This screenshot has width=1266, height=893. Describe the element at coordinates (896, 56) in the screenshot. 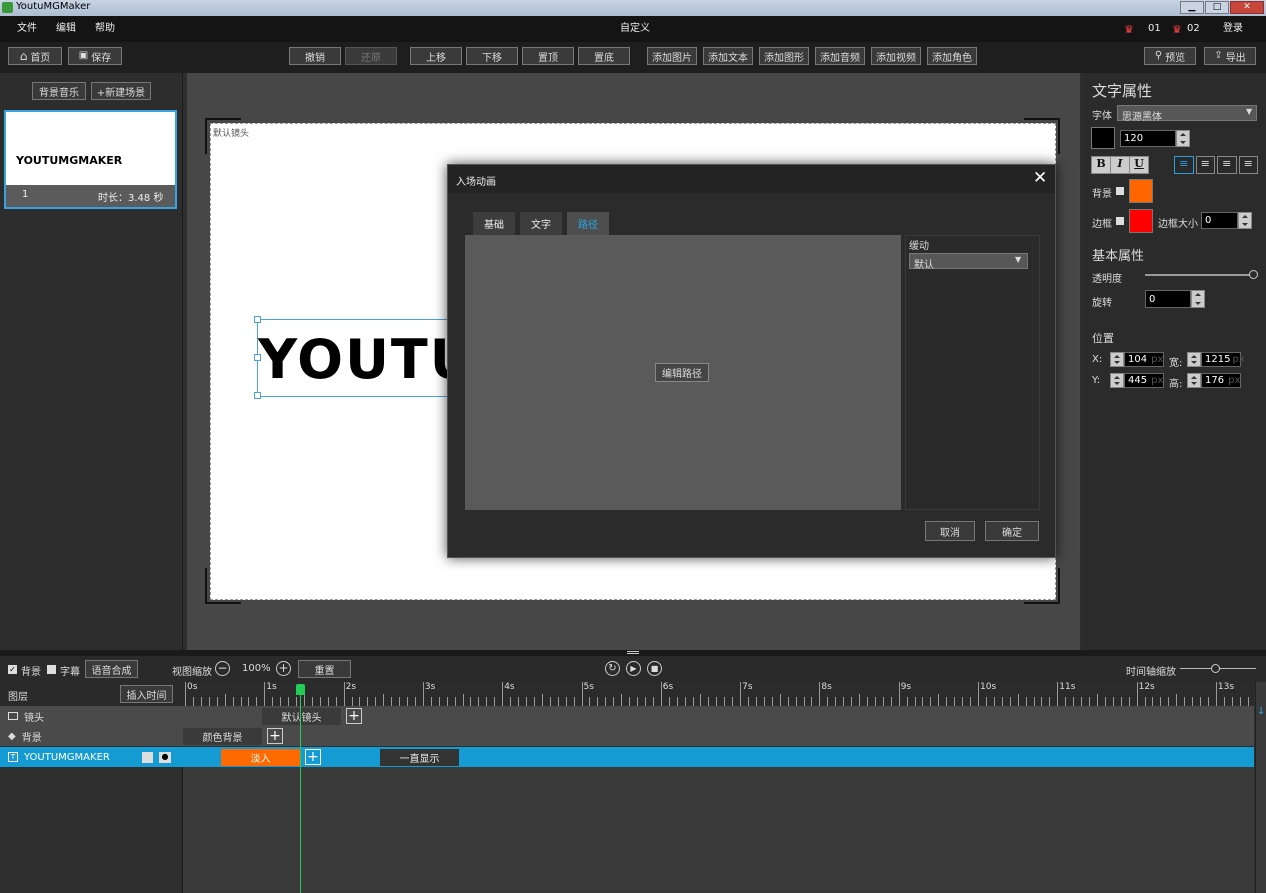

I see `add-video-button: 添加视频` at that location.